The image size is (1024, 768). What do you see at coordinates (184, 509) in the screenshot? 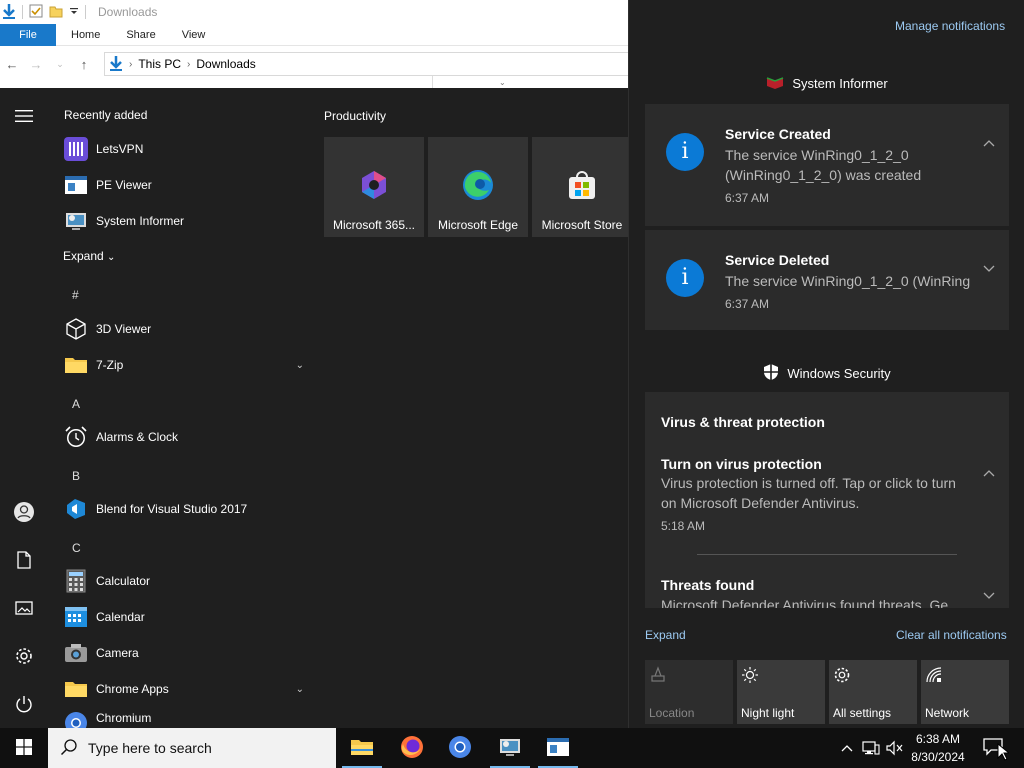
I see `app-blend: Blend for Visual Studio 2017` at bounding box center [184, 509].